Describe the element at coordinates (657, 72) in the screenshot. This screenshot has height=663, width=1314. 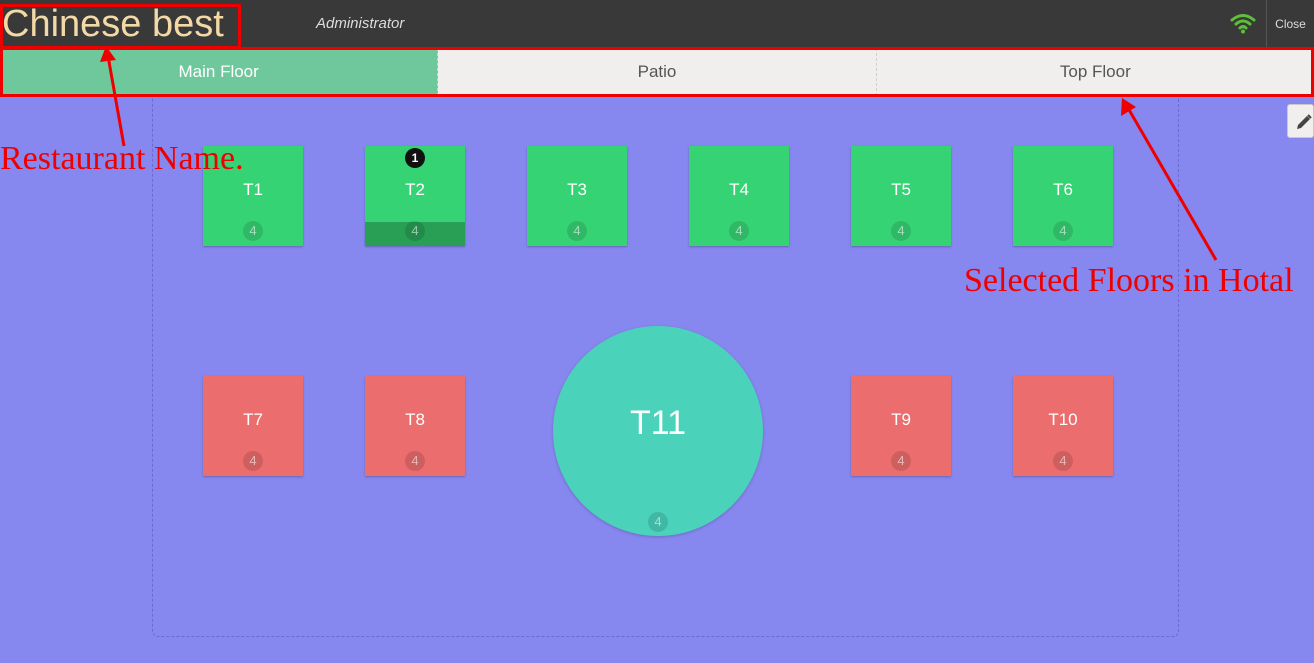
I see `annotation-box-floors` at that location.